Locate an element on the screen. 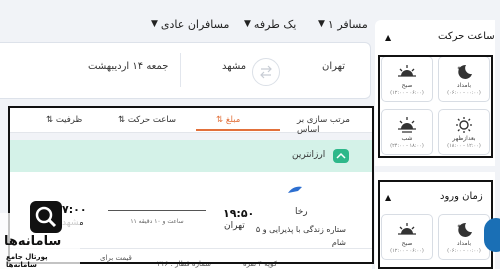 The image size is (500, 269). passengers-label: ۱ مسافر is located at coordinates (347, 24).